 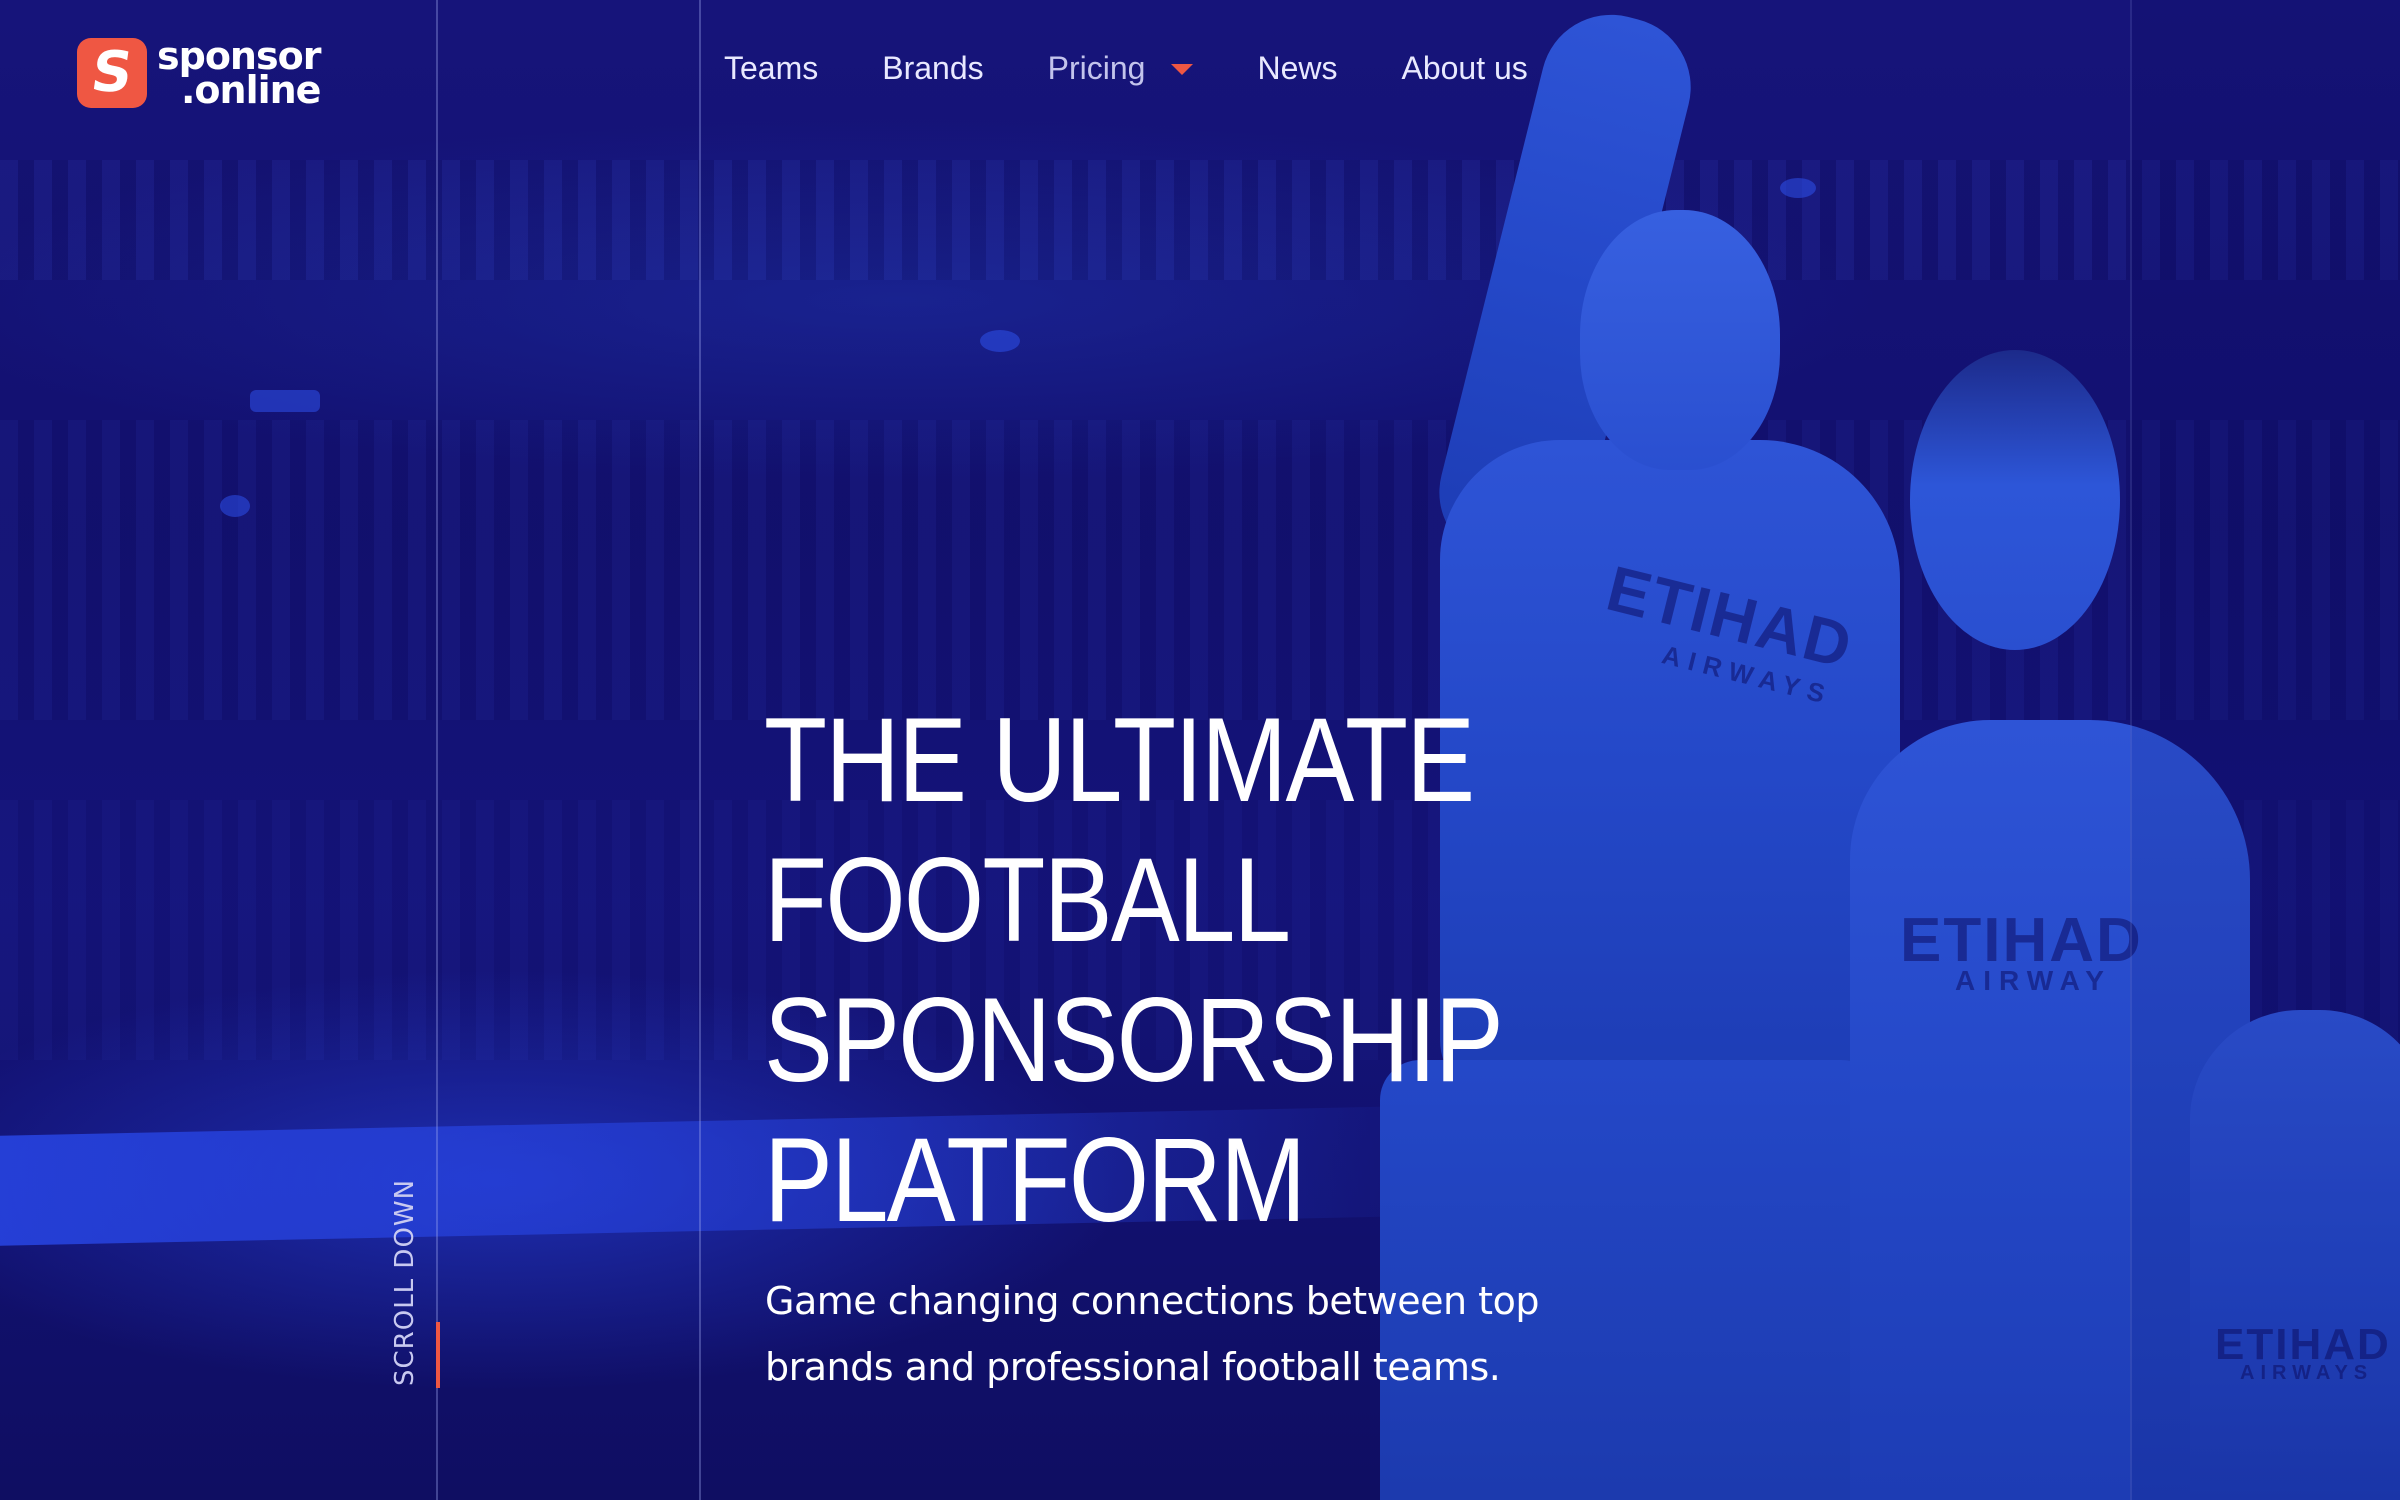 I want to click on main-nav: Teams Brands Pricing News About us, so click(x=1158, y=68).